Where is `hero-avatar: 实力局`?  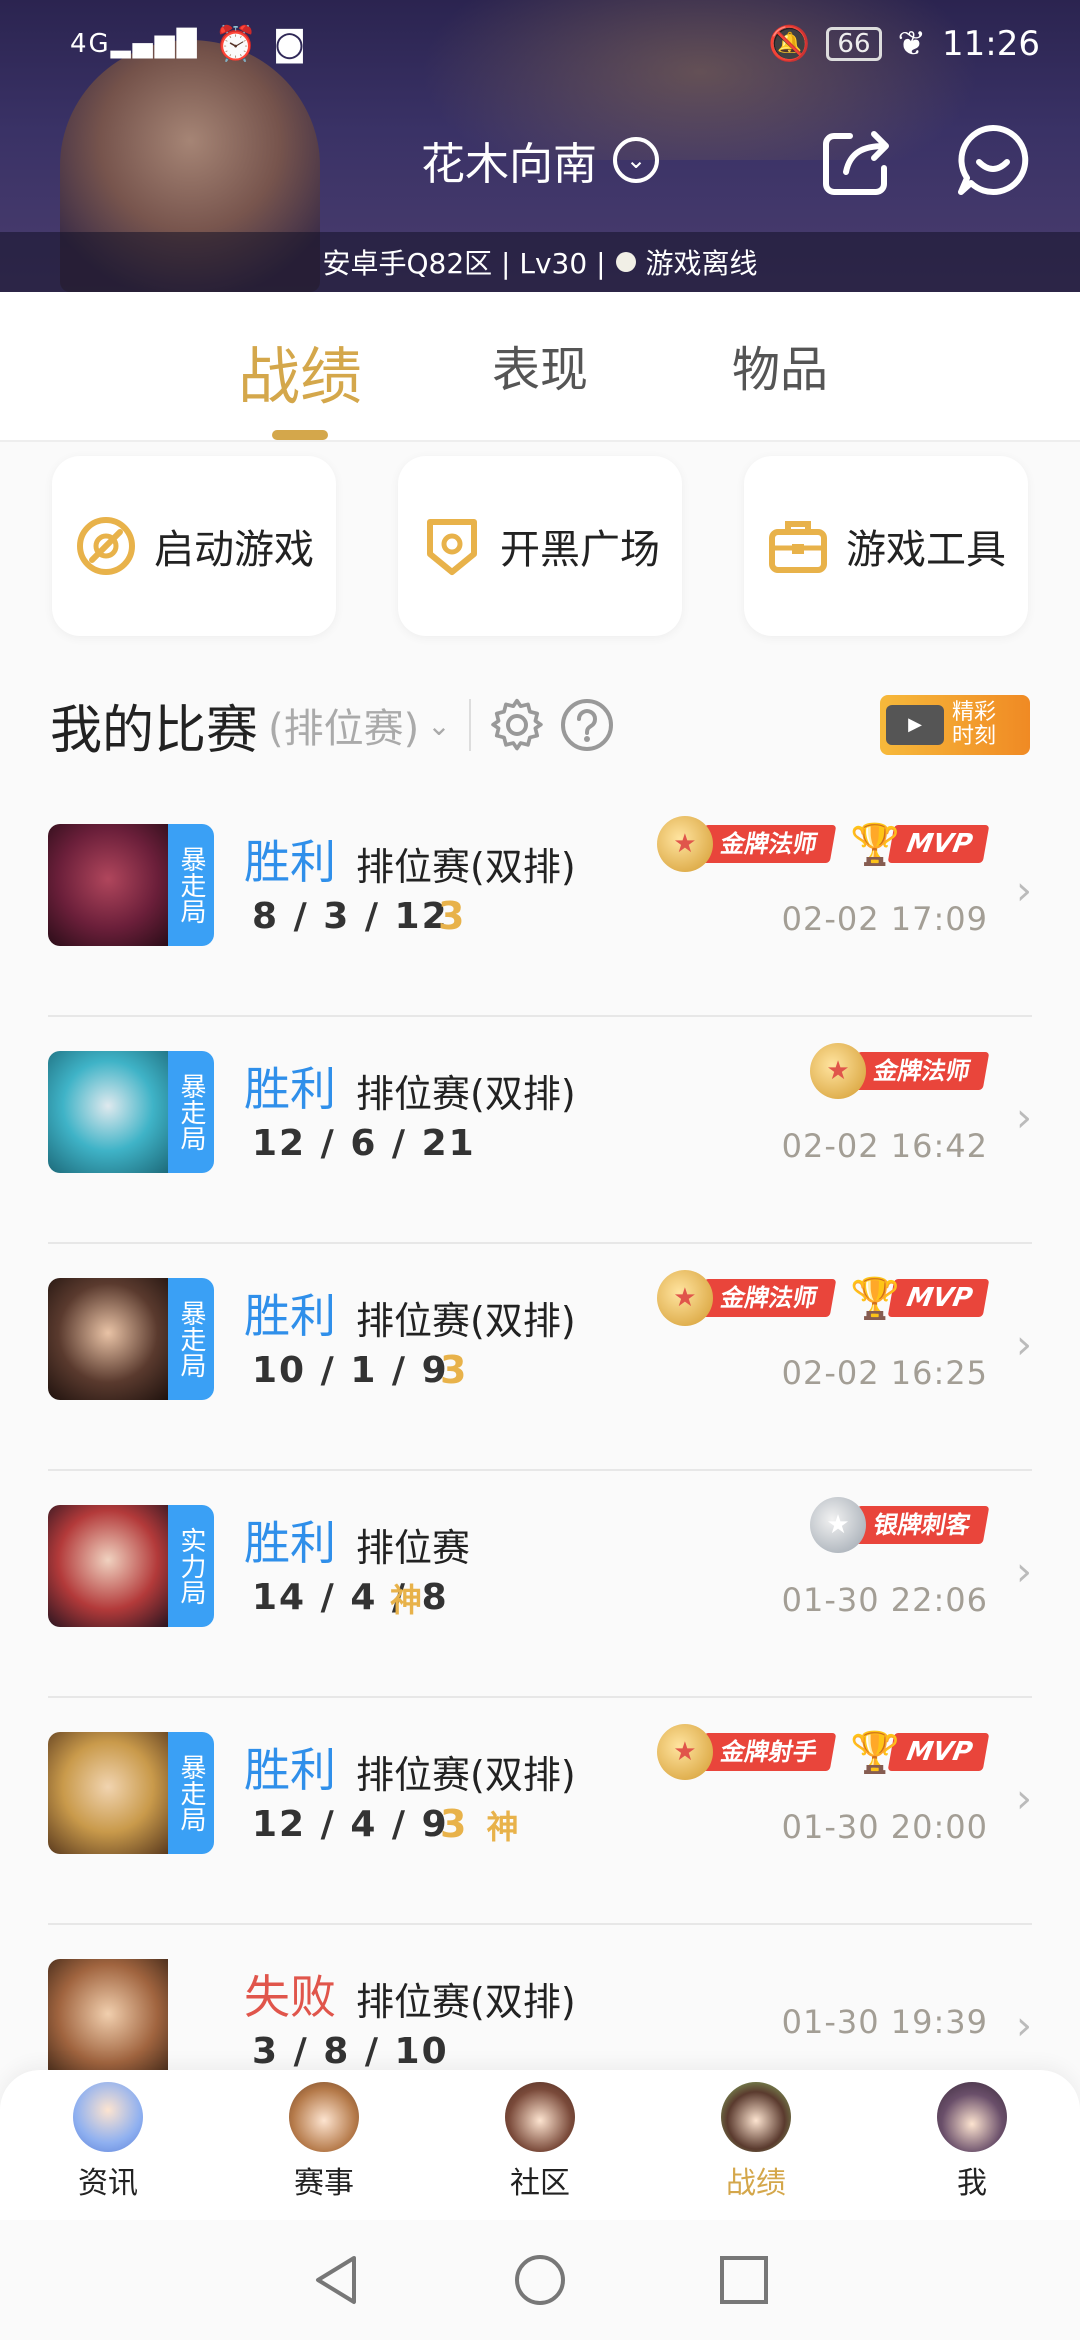
hero-avatar: 实力局 is located at coordinates (131, 1566).